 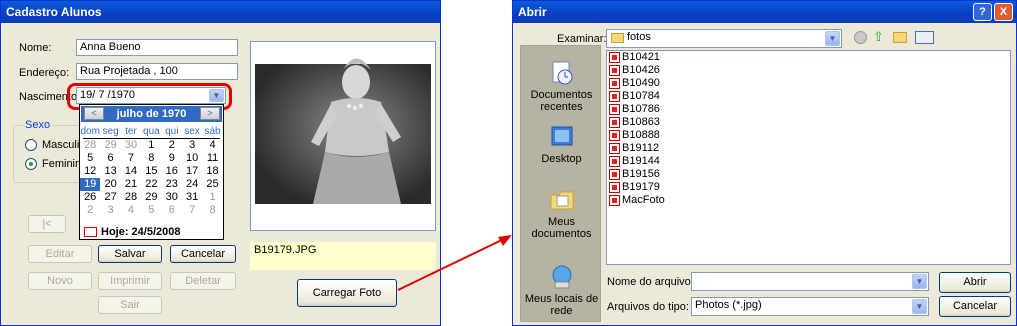 What do you see at coordinates (1003, 12) in the screenshot?
I see `close-button: X` at bounding box center [1003, 12].